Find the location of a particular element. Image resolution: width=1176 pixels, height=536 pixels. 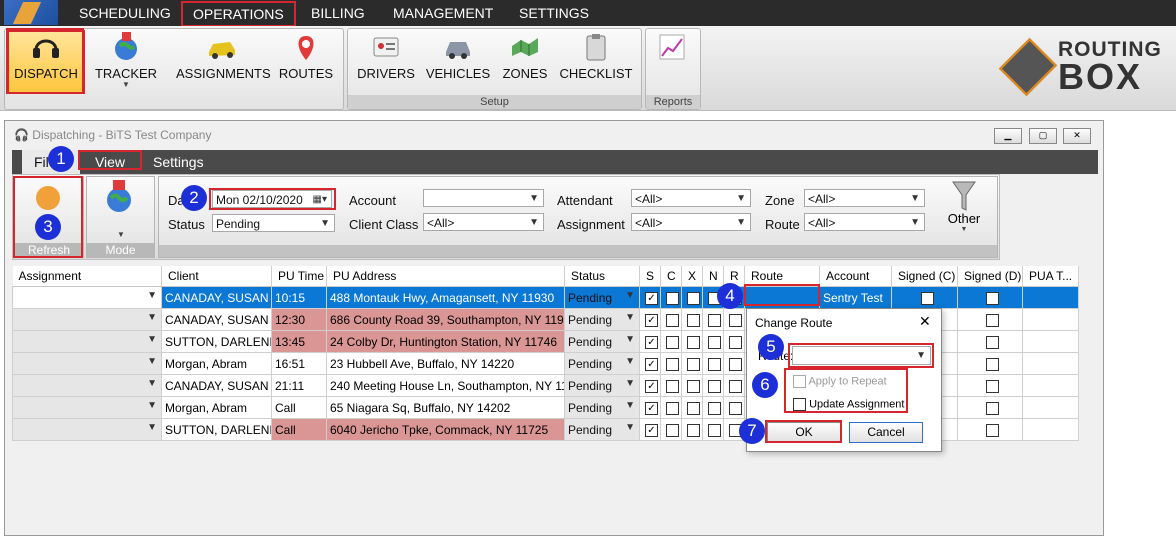

routes-button: ROUTES is located at coordinates (306, 56).